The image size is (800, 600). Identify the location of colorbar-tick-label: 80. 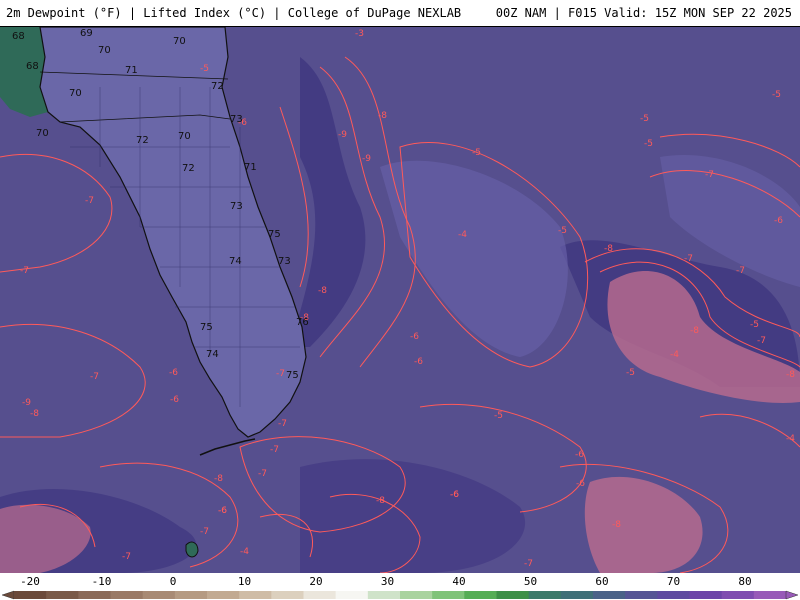
(745, 581).